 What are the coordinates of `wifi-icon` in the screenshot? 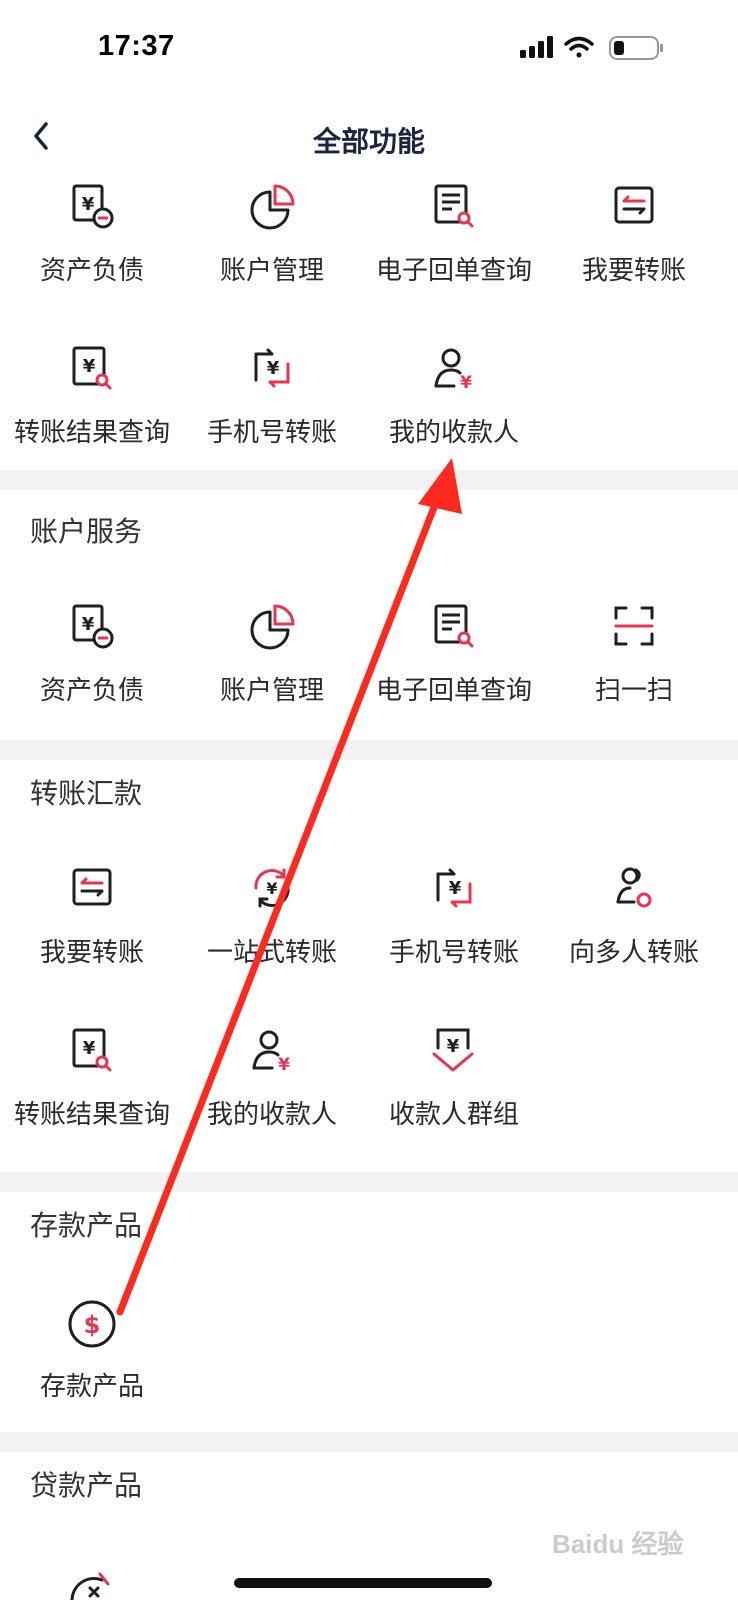 It's located at (579, 47).